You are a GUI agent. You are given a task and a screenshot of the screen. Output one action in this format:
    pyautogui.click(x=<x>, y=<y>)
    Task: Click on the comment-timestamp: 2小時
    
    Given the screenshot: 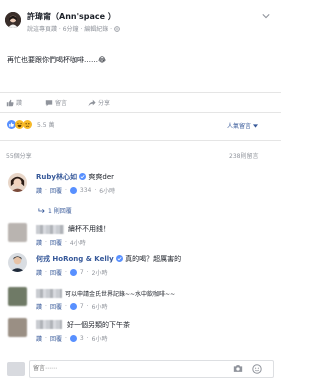 What is the action you would take?
    pyautogui.click(x=100, y=272)
    